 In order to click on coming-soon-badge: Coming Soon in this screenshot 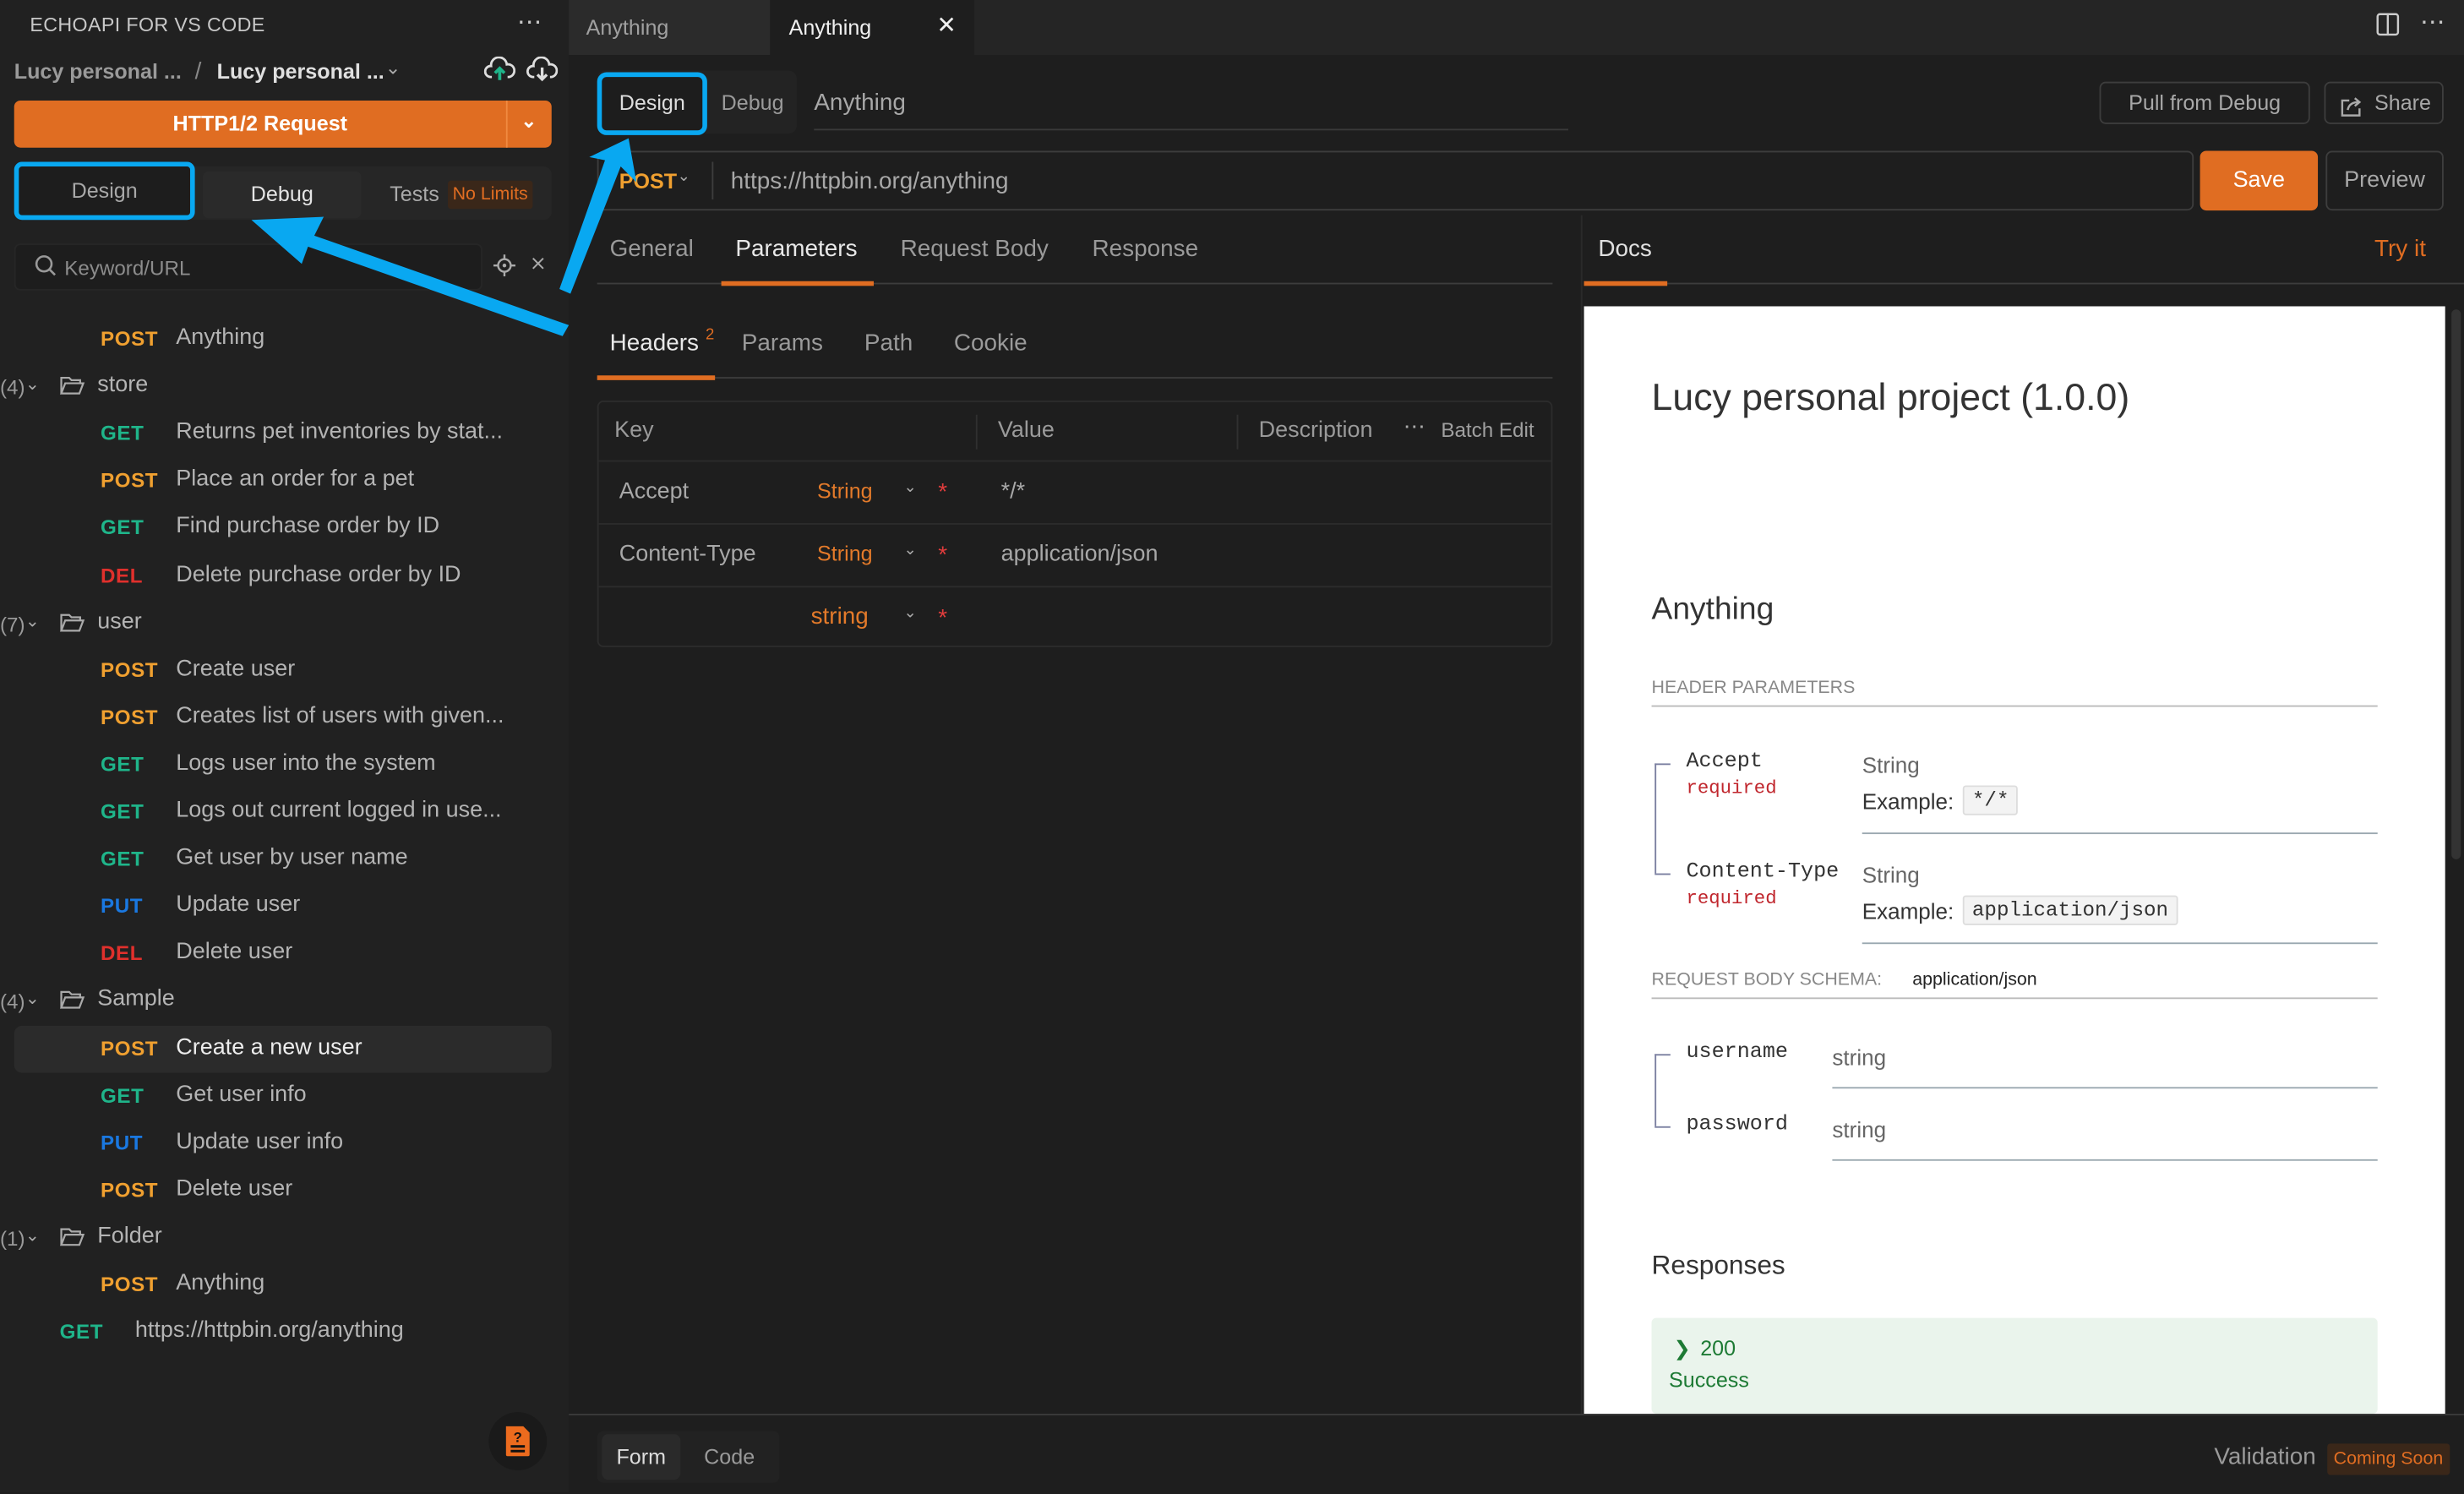, I will do `click(2388, 1459)`.